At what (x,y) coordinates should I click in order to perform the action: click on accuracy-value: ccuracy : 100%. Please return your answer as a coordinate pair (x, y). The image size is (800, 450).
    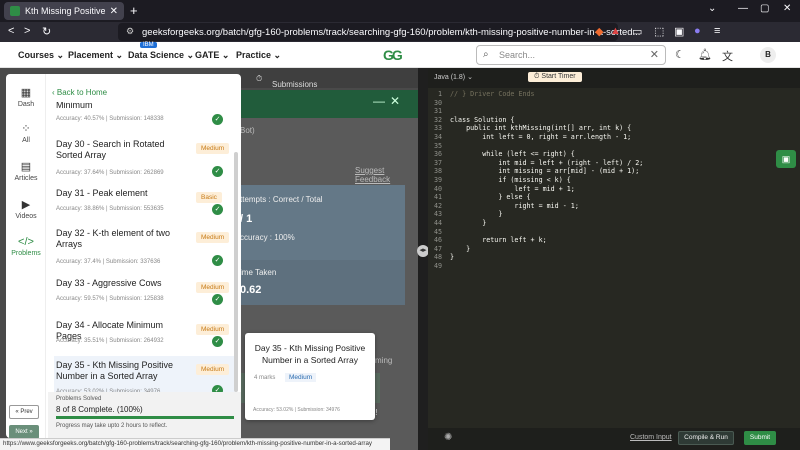
    Looking at the image, I should click on (267, 237).